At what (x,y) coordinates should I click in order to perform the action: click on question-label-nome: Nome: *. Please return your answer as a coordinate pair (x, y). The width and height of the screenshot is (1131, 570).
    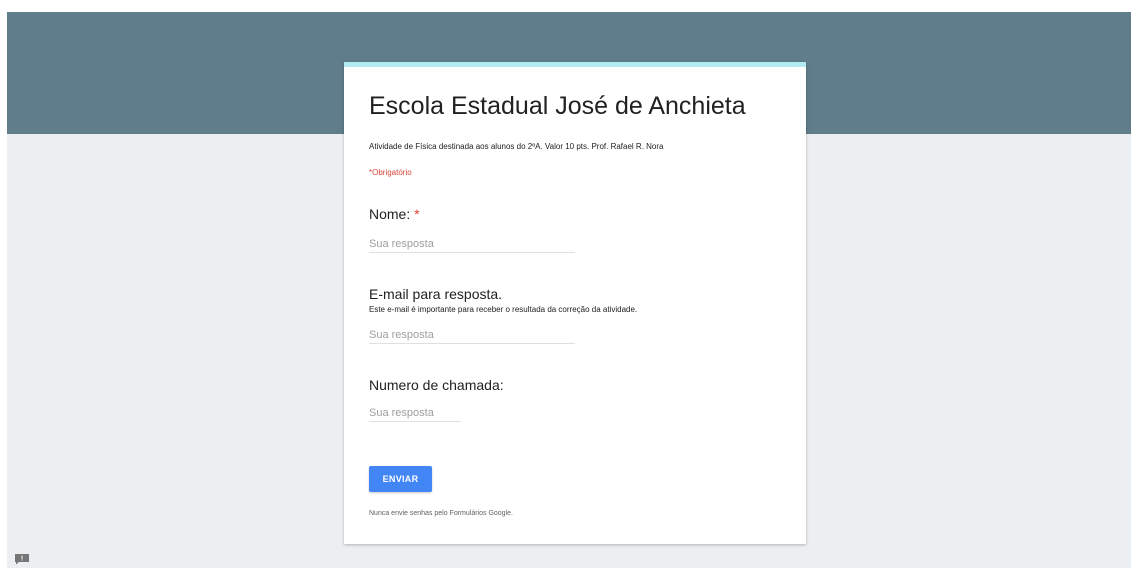
    Looking at the image, I should click on (394, 214).